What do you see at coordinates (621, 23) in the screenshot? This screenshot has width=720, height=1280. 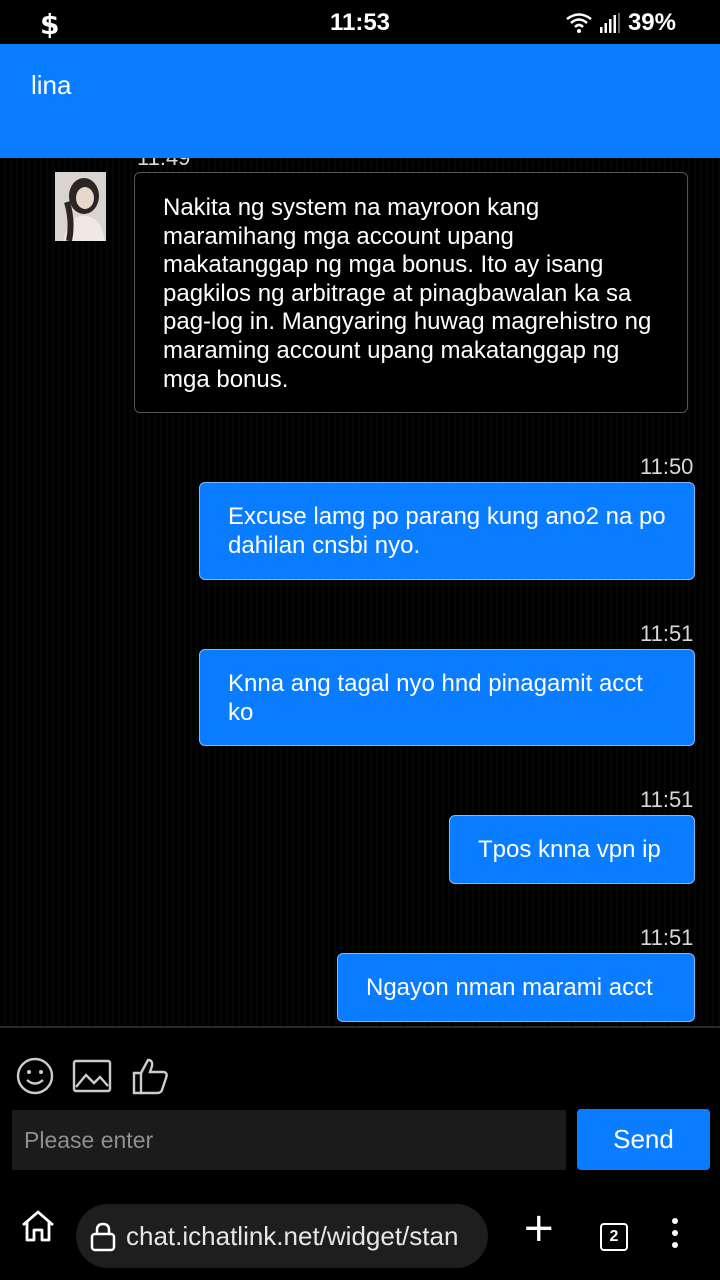 I see `status-right: 39%` at bounding box center [621, 23].